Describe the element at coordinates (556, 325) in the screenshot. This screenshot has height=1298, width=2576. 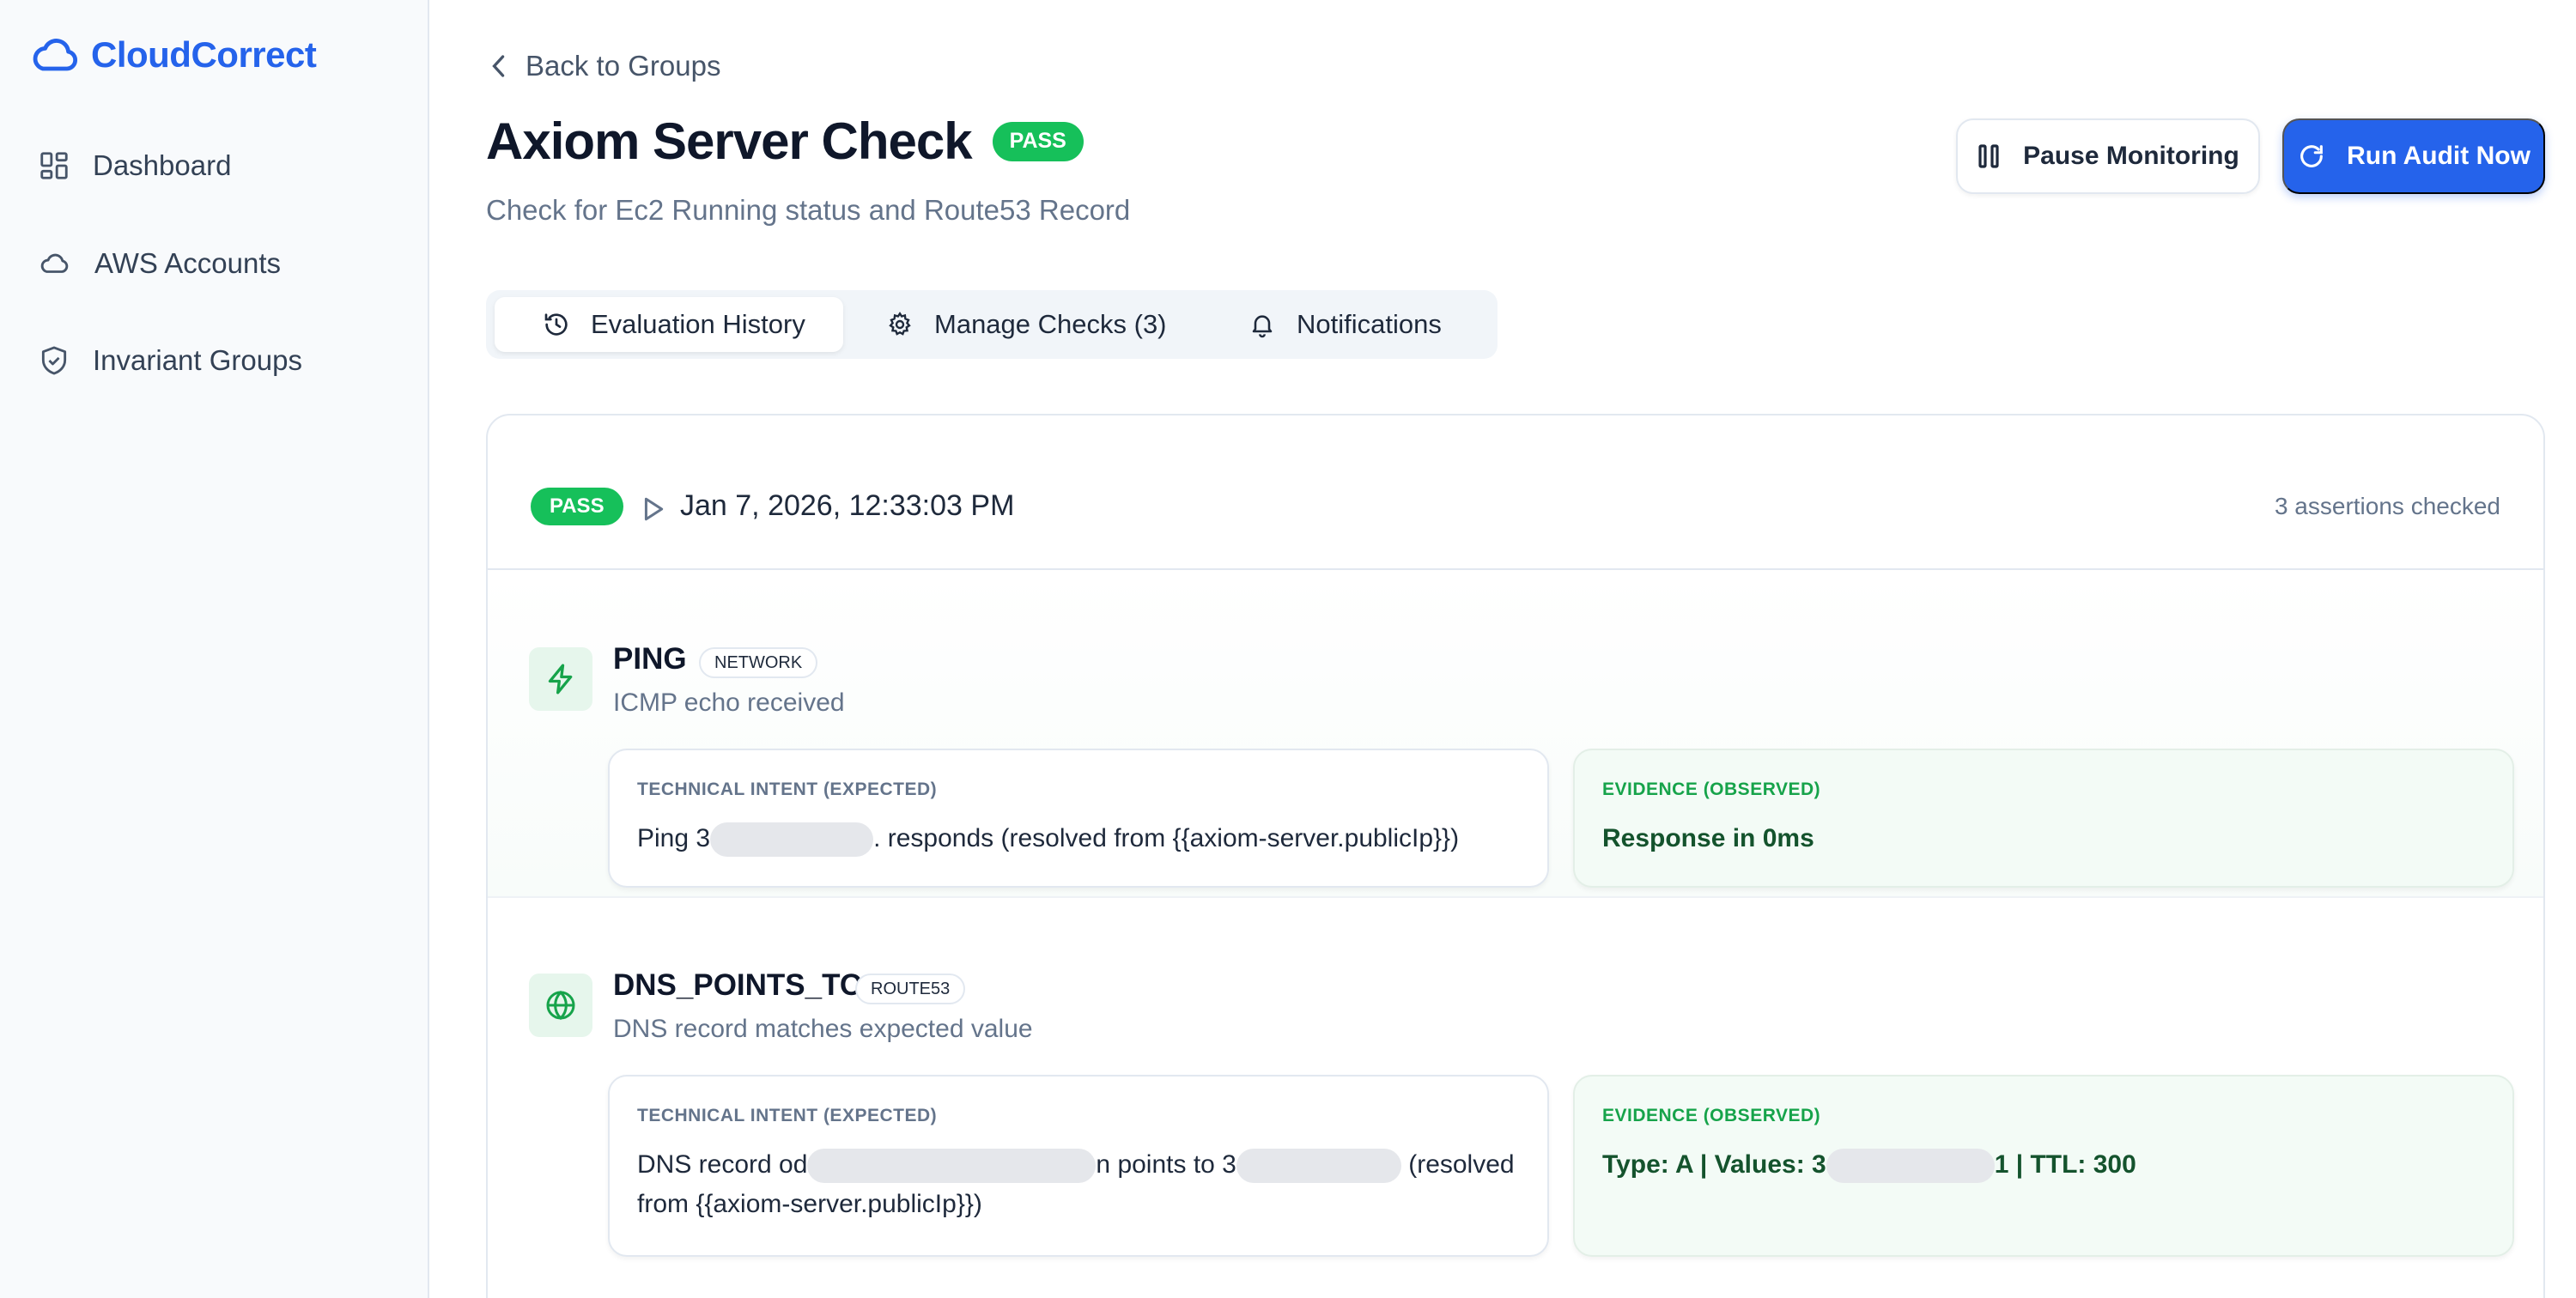
I see `history-icon` at that location.